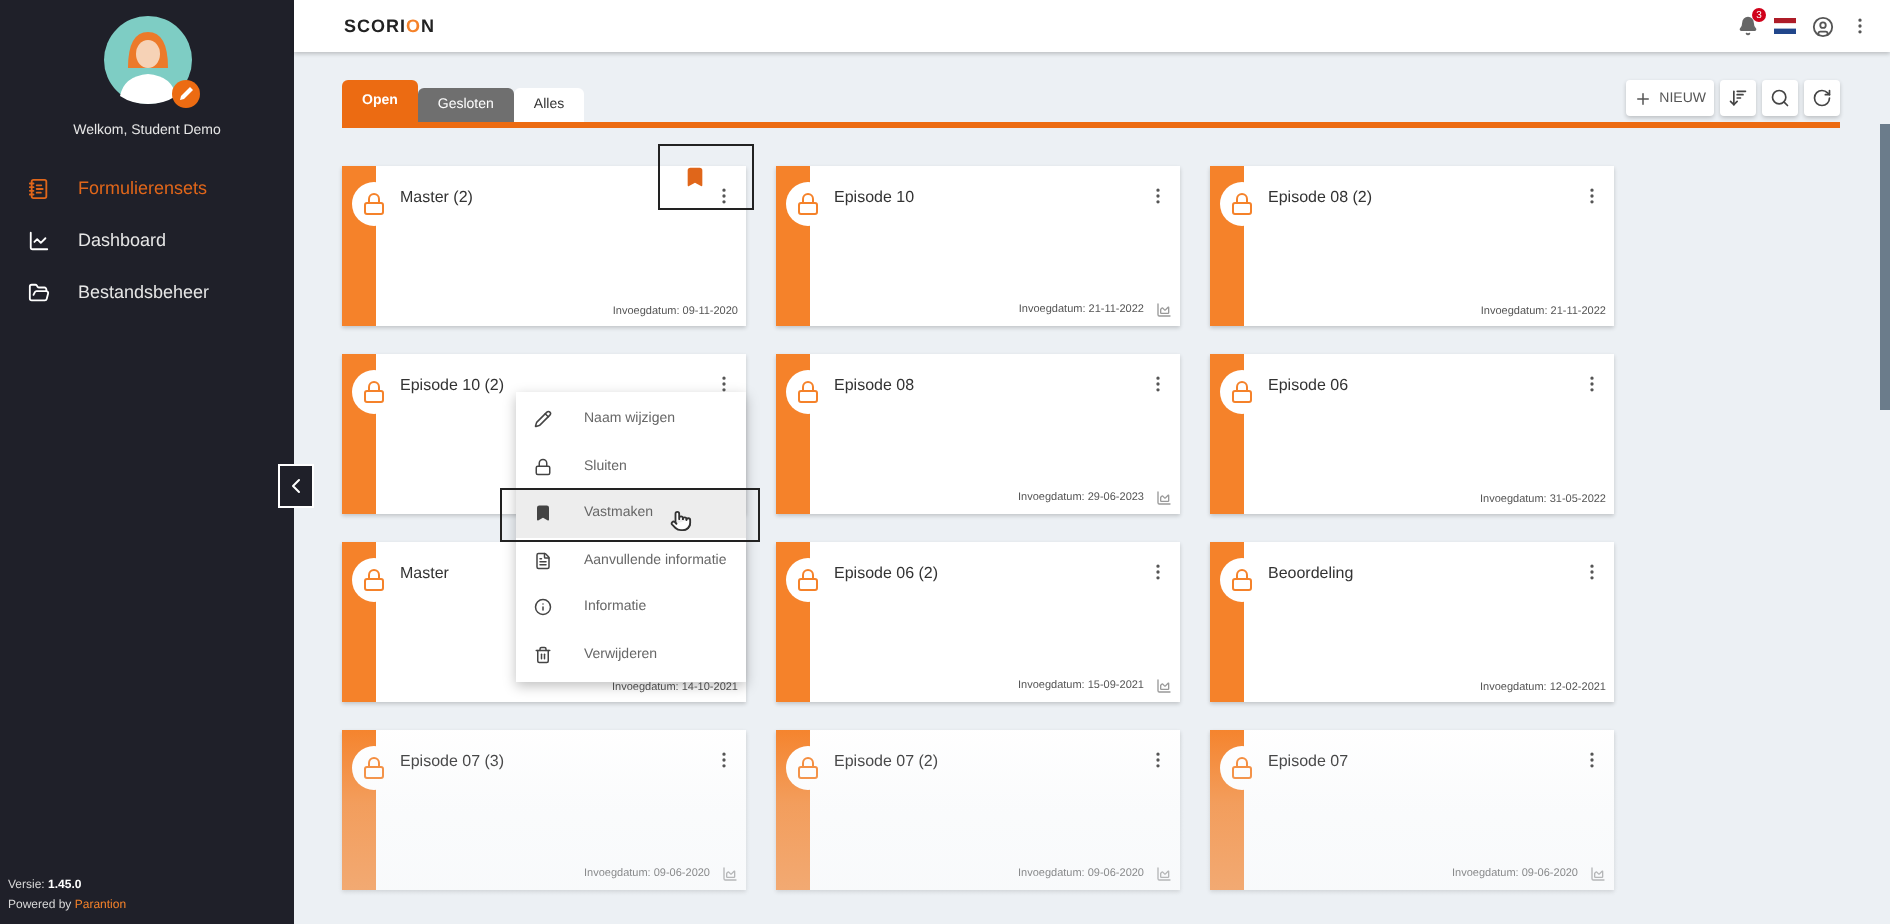  Describe the element at coordinates (1885, 267) in the screenshot. I see `scrollbar` at that location.